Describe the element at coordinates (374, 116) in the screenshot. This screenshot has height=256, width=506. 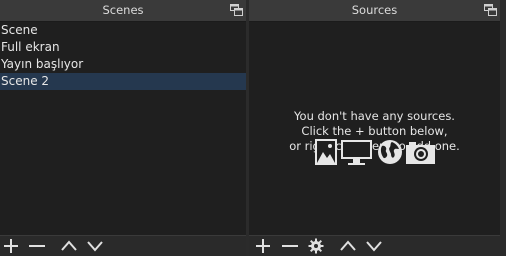
I see `empty-message-line: You don't have any sources.` at that location.